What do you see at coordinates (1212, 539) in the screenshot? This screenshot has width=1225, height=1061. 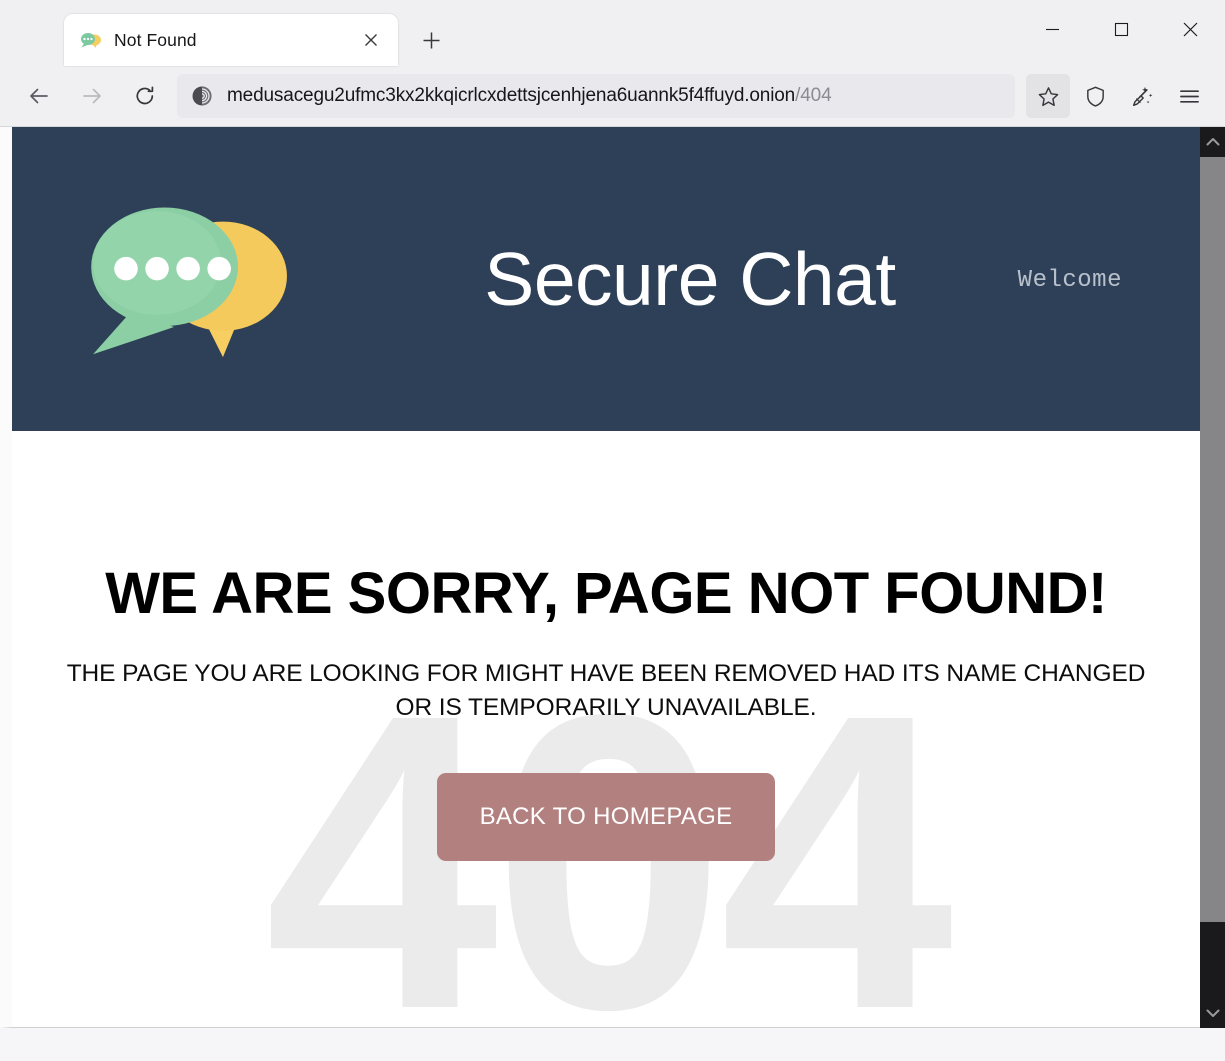 I see `scrollbar-thumb` at bounding box center [1212, 539].